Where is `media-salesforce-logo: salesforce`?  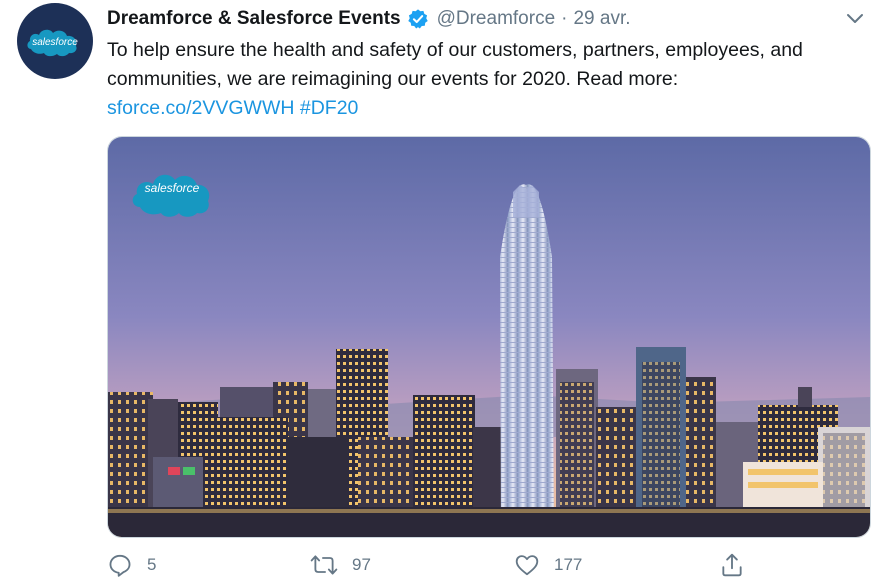
media-salesforce-logo: salesforce is located at coordinates (171, 195).